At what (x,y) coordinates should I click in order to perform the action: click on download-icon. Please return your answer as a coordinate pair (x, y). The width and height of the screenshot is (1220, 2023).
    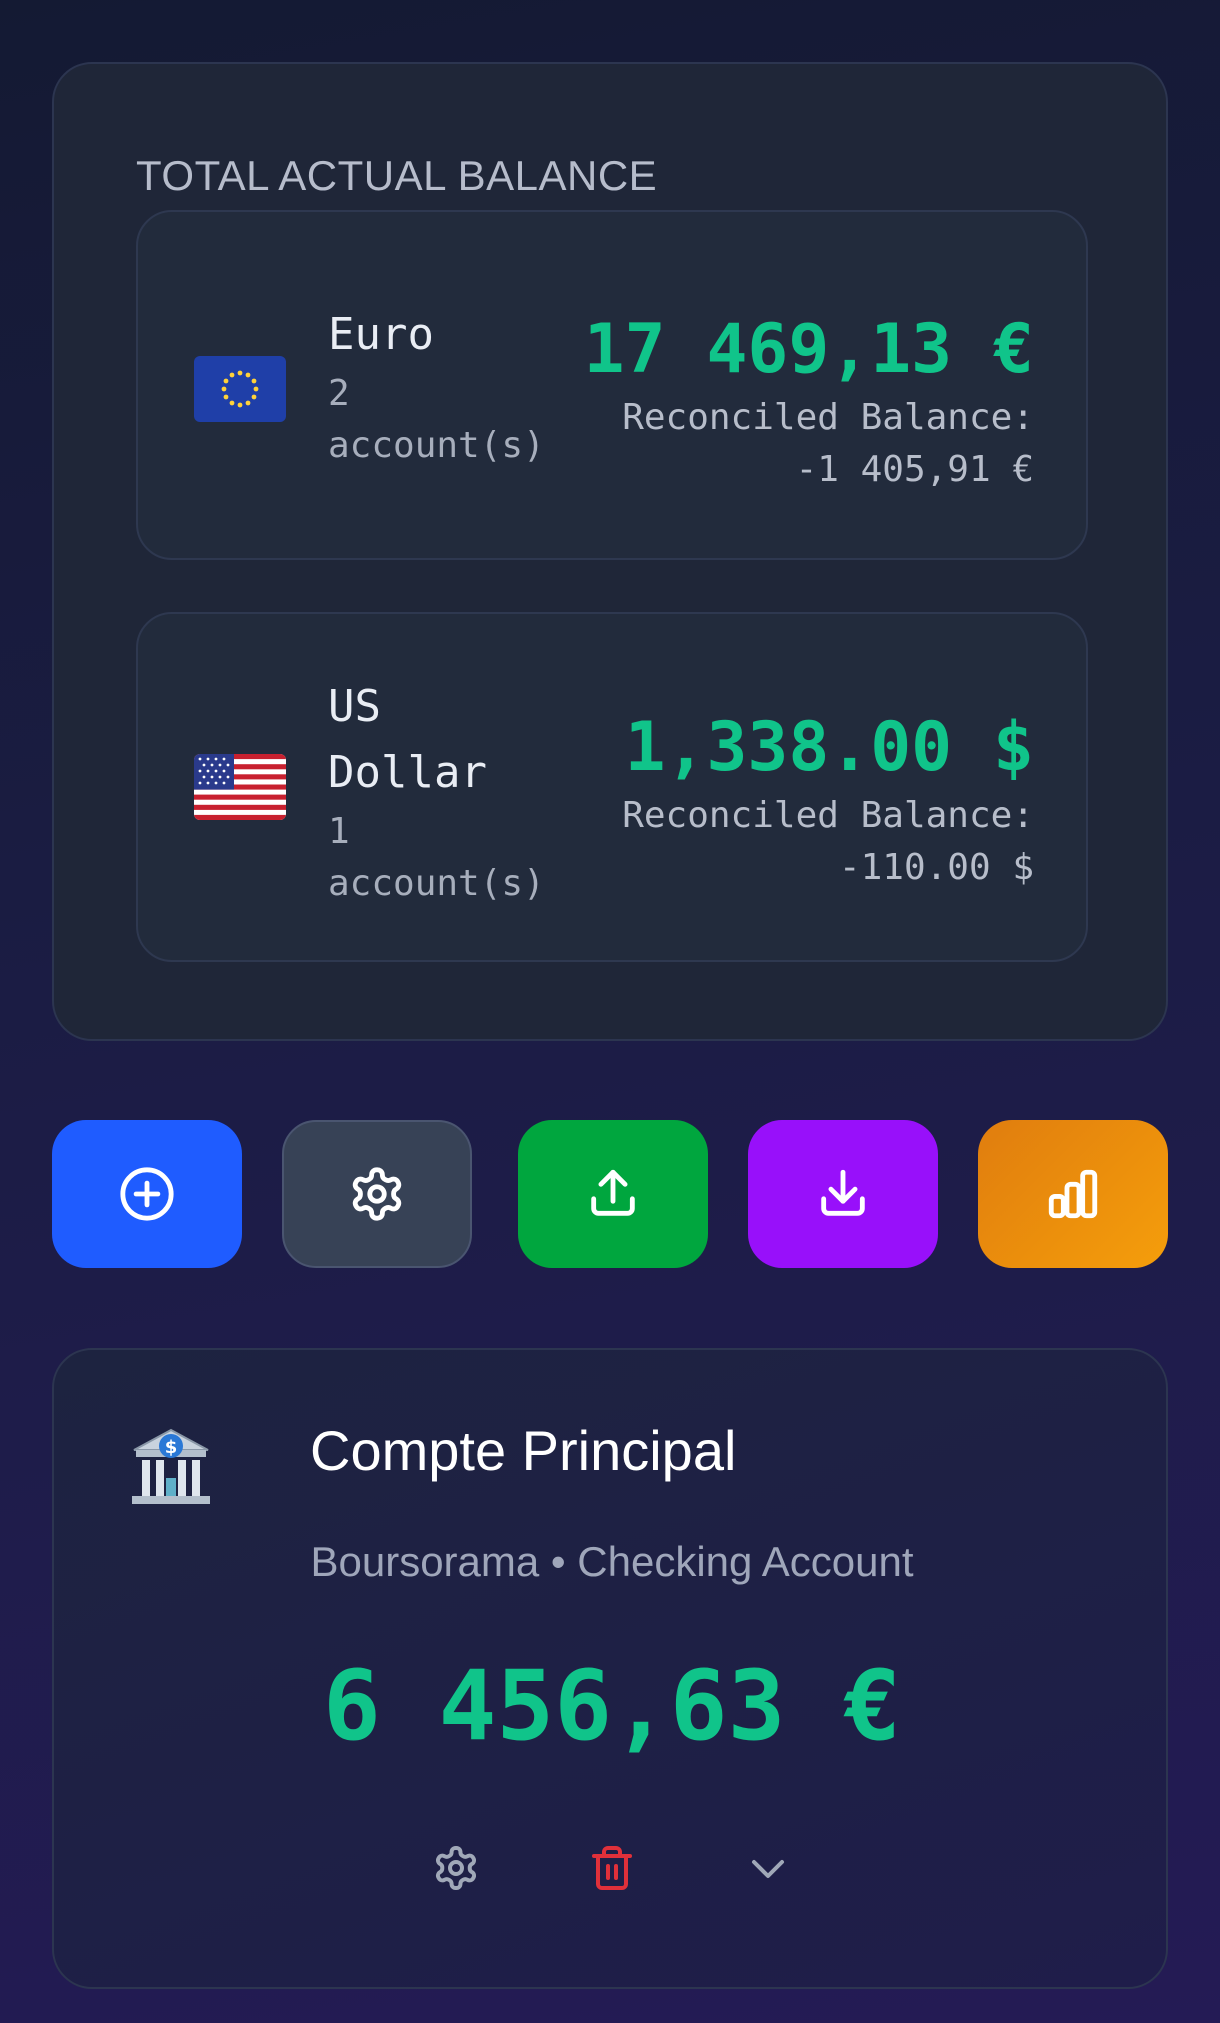
    Looking at the image, I should click on (843, 1192).